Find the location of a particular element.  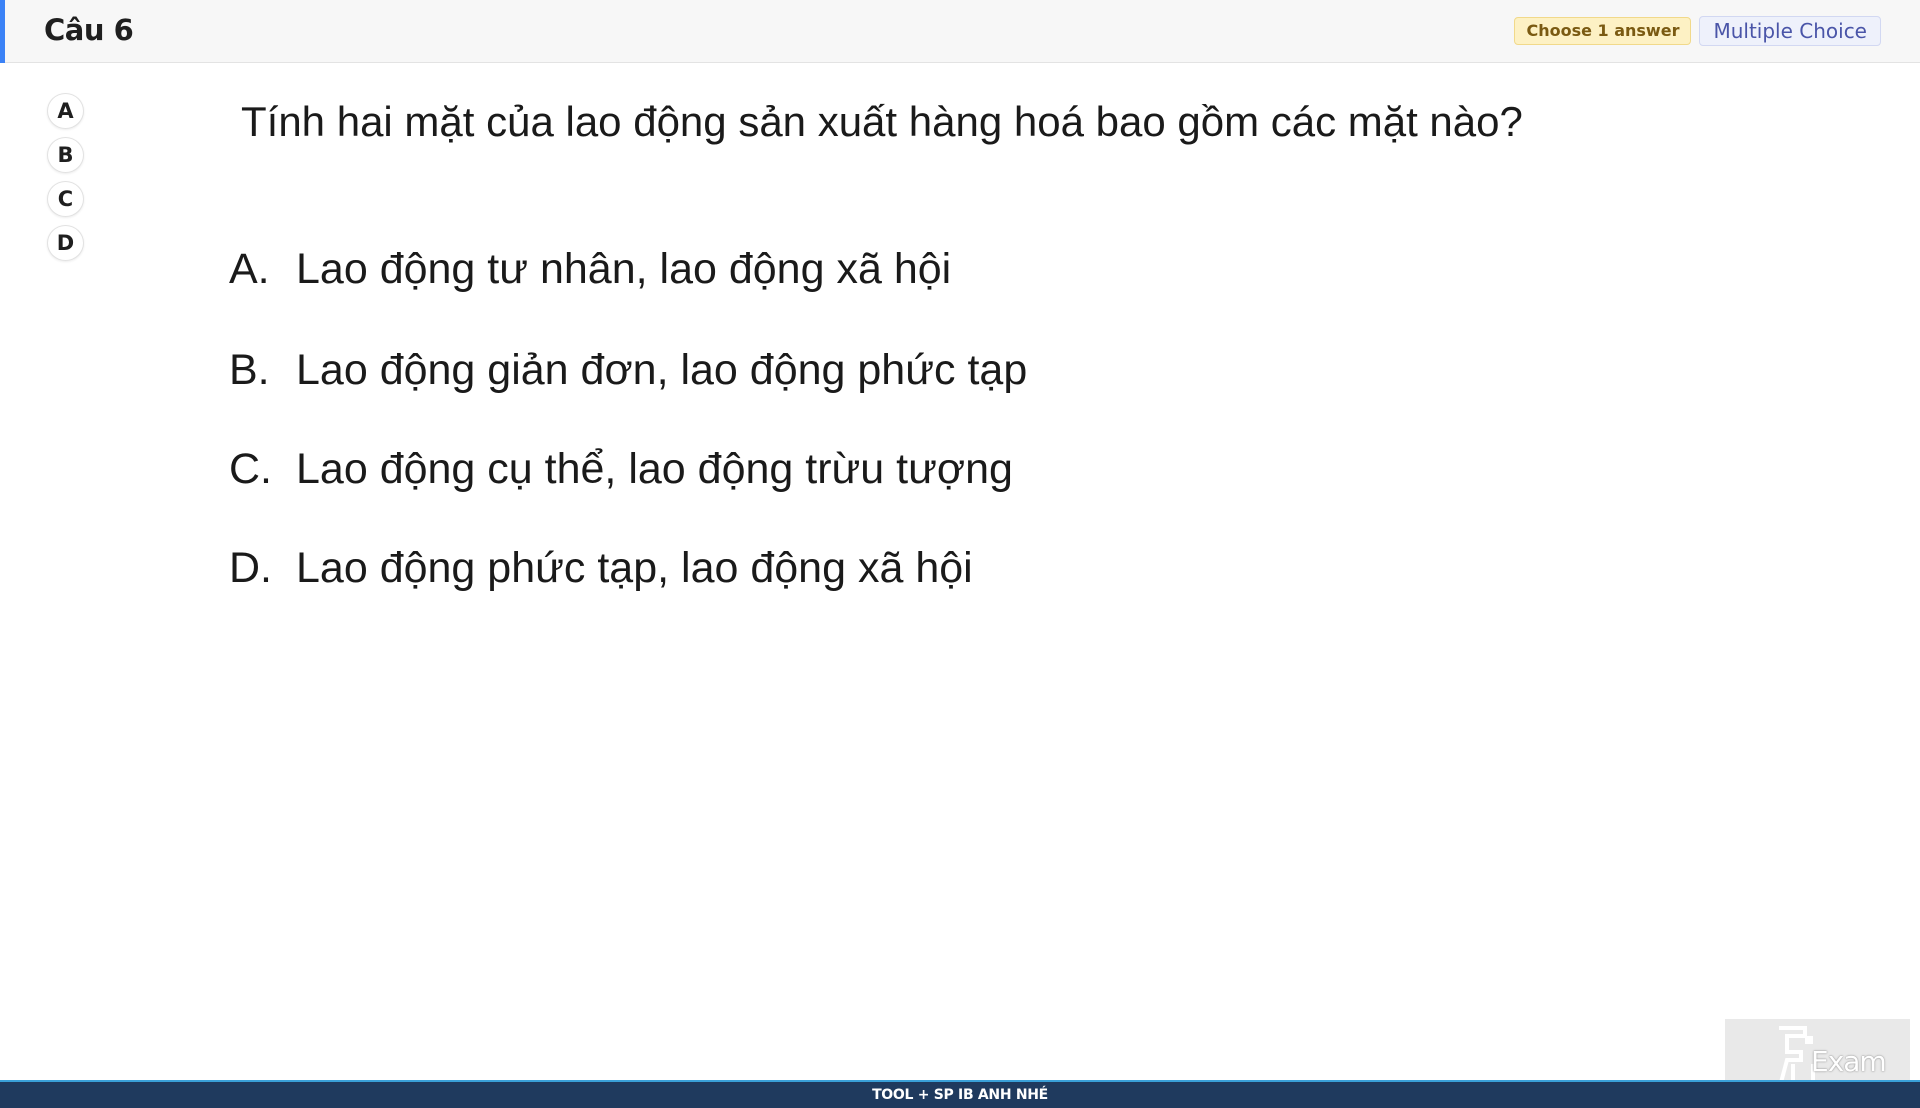

option-button-d: D is located at coordinates (65, 243).